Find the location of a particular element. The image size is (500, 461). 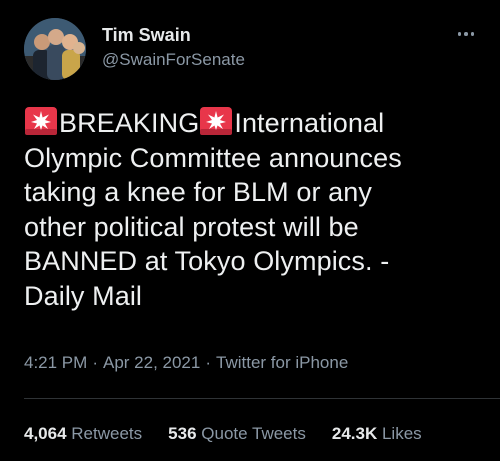

likes-count: 24.3K is located at coordinates (354, 433).